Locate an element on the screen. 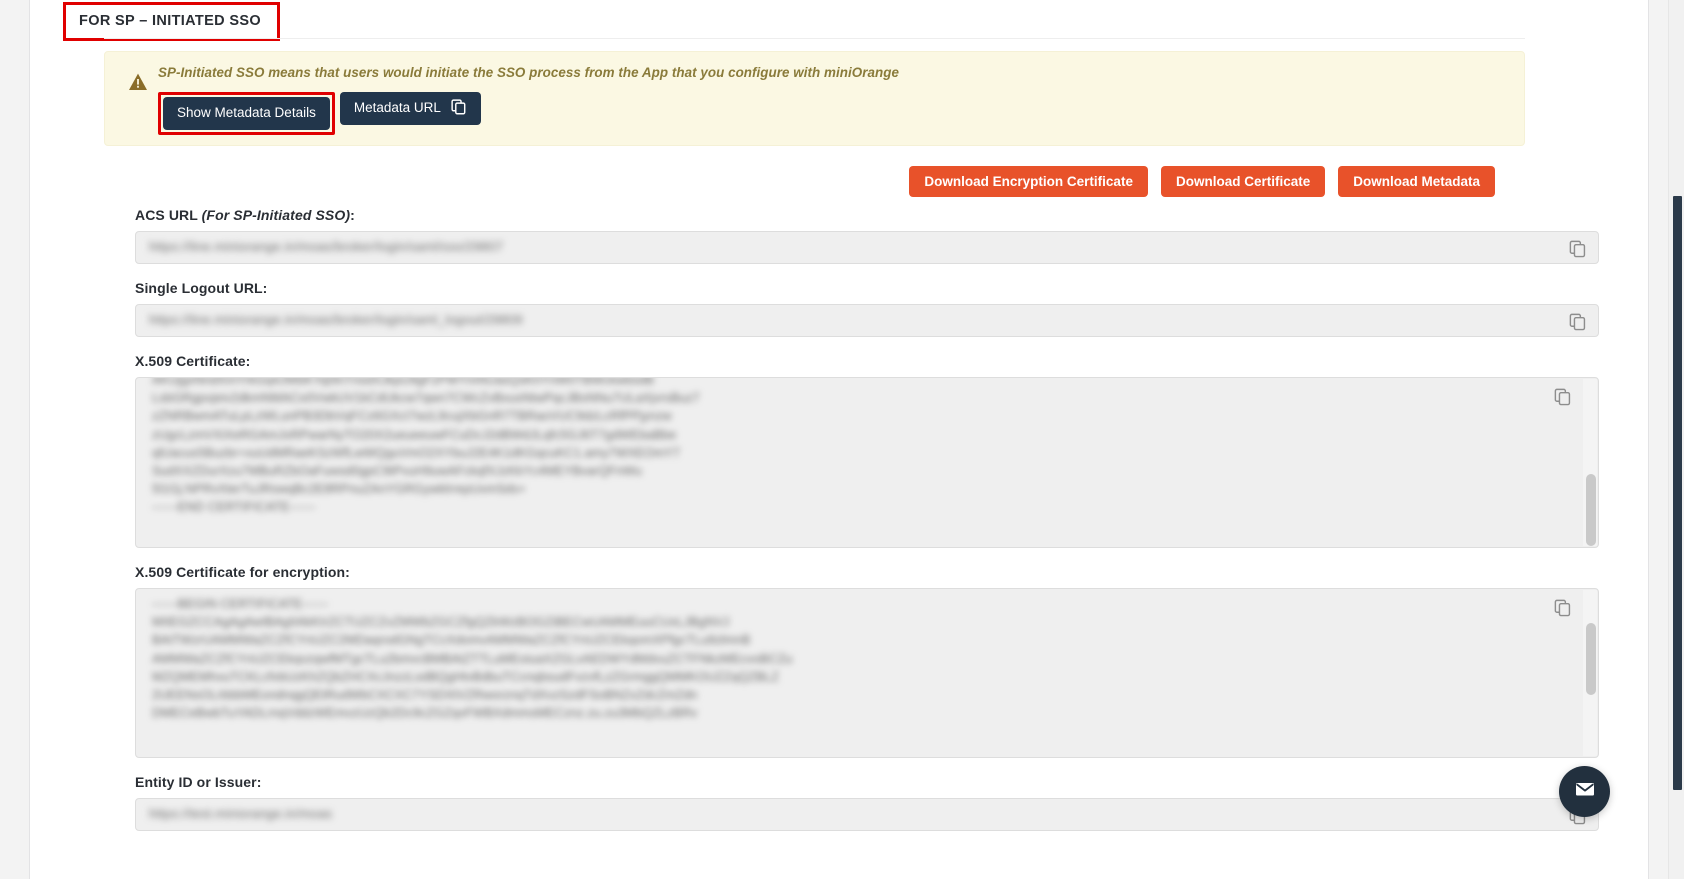  page-scrollbar-thumb is located at coordinates (1677, 493).